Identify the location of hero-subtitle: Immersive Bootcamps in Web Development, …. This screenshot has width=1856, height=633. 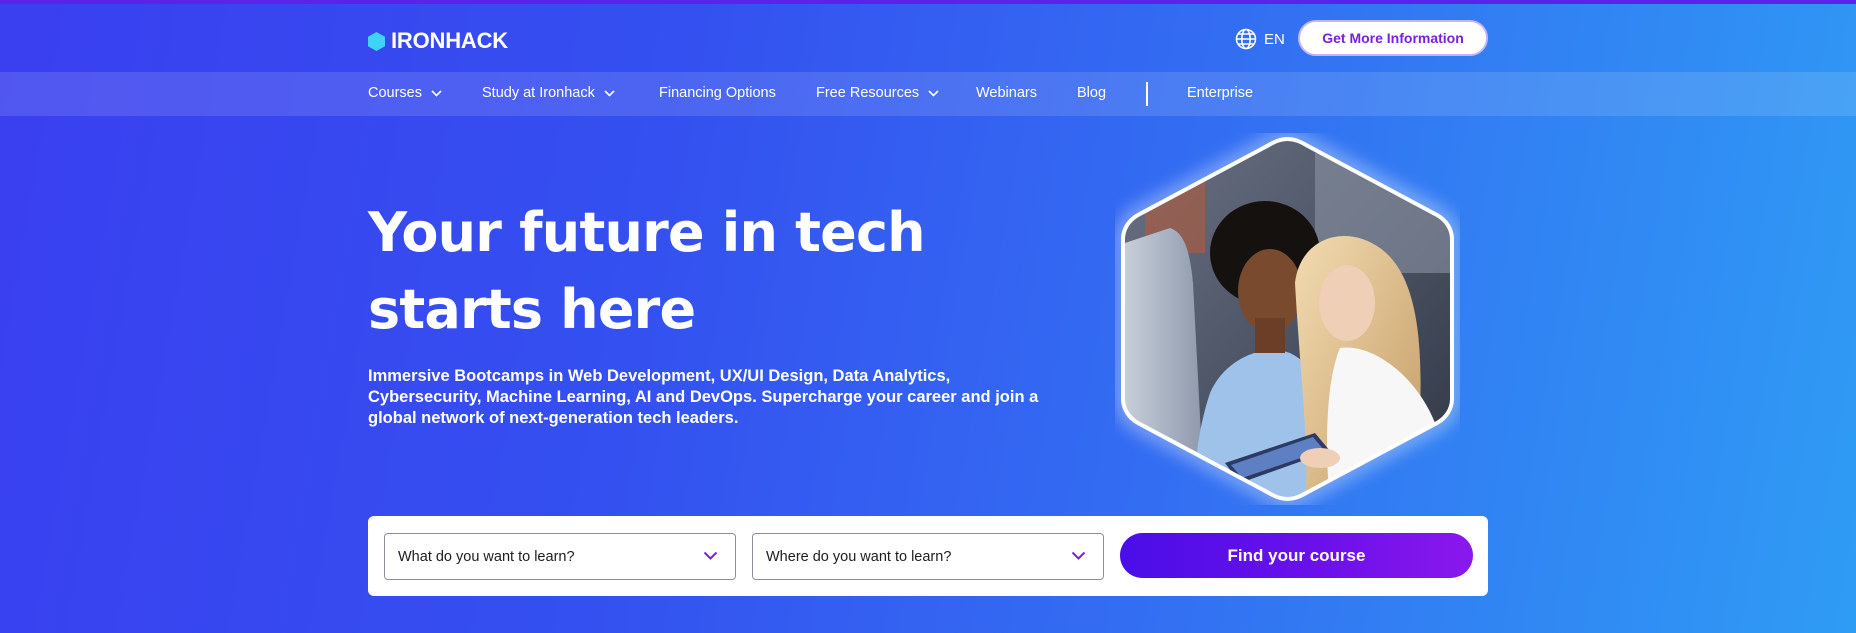
(703, 397).